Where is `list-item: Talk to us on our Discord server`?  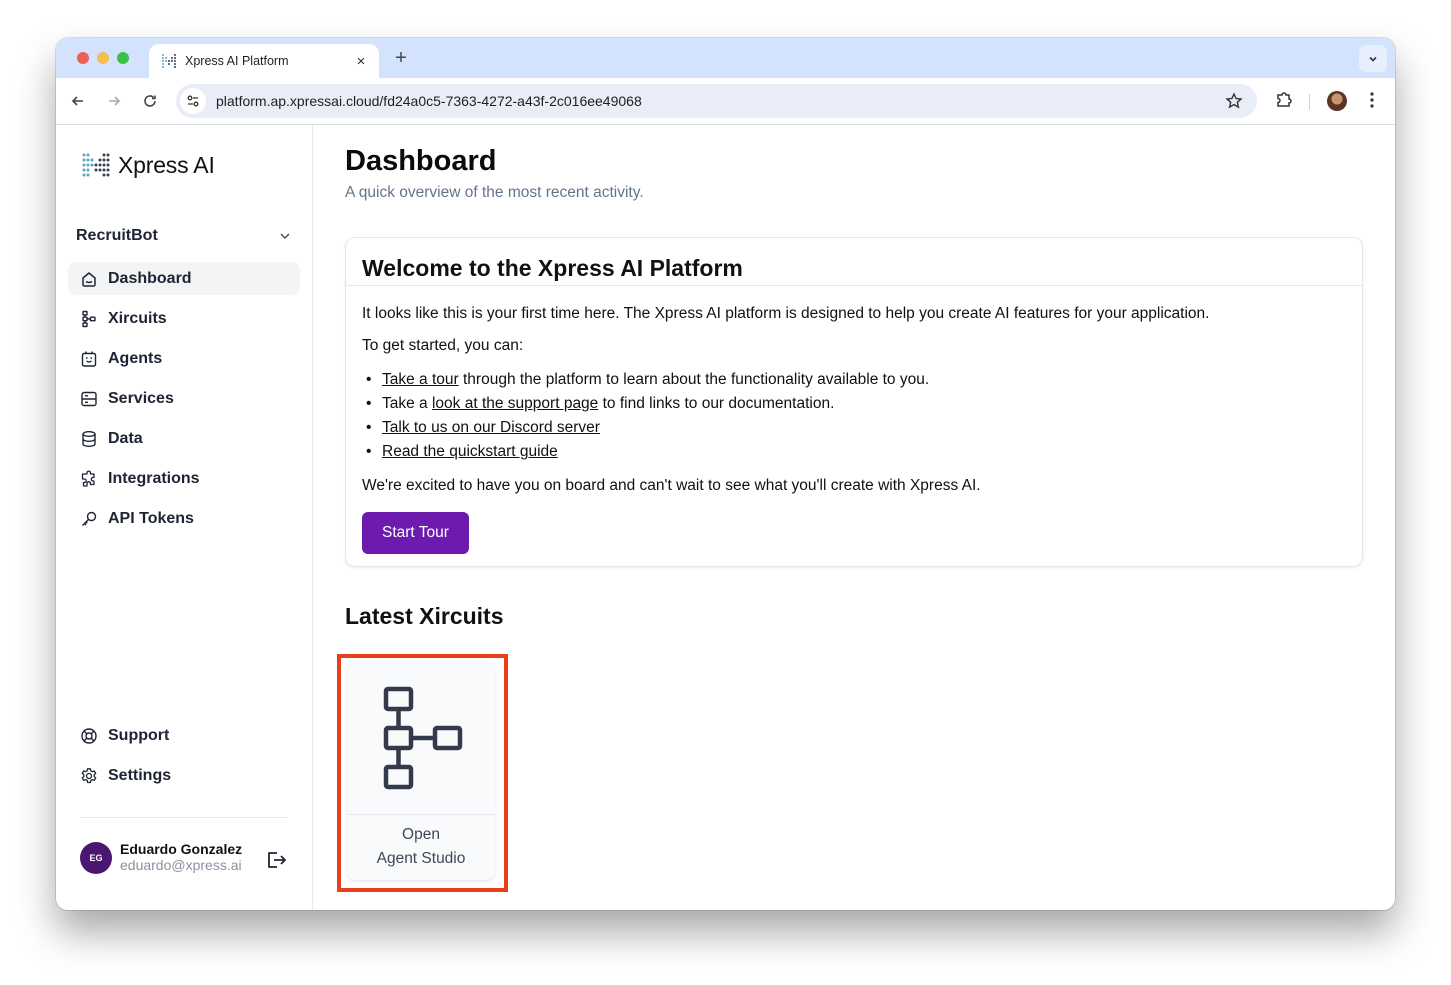 list-item: Talk to us on our Discord server is located at coordinates (854, 428).